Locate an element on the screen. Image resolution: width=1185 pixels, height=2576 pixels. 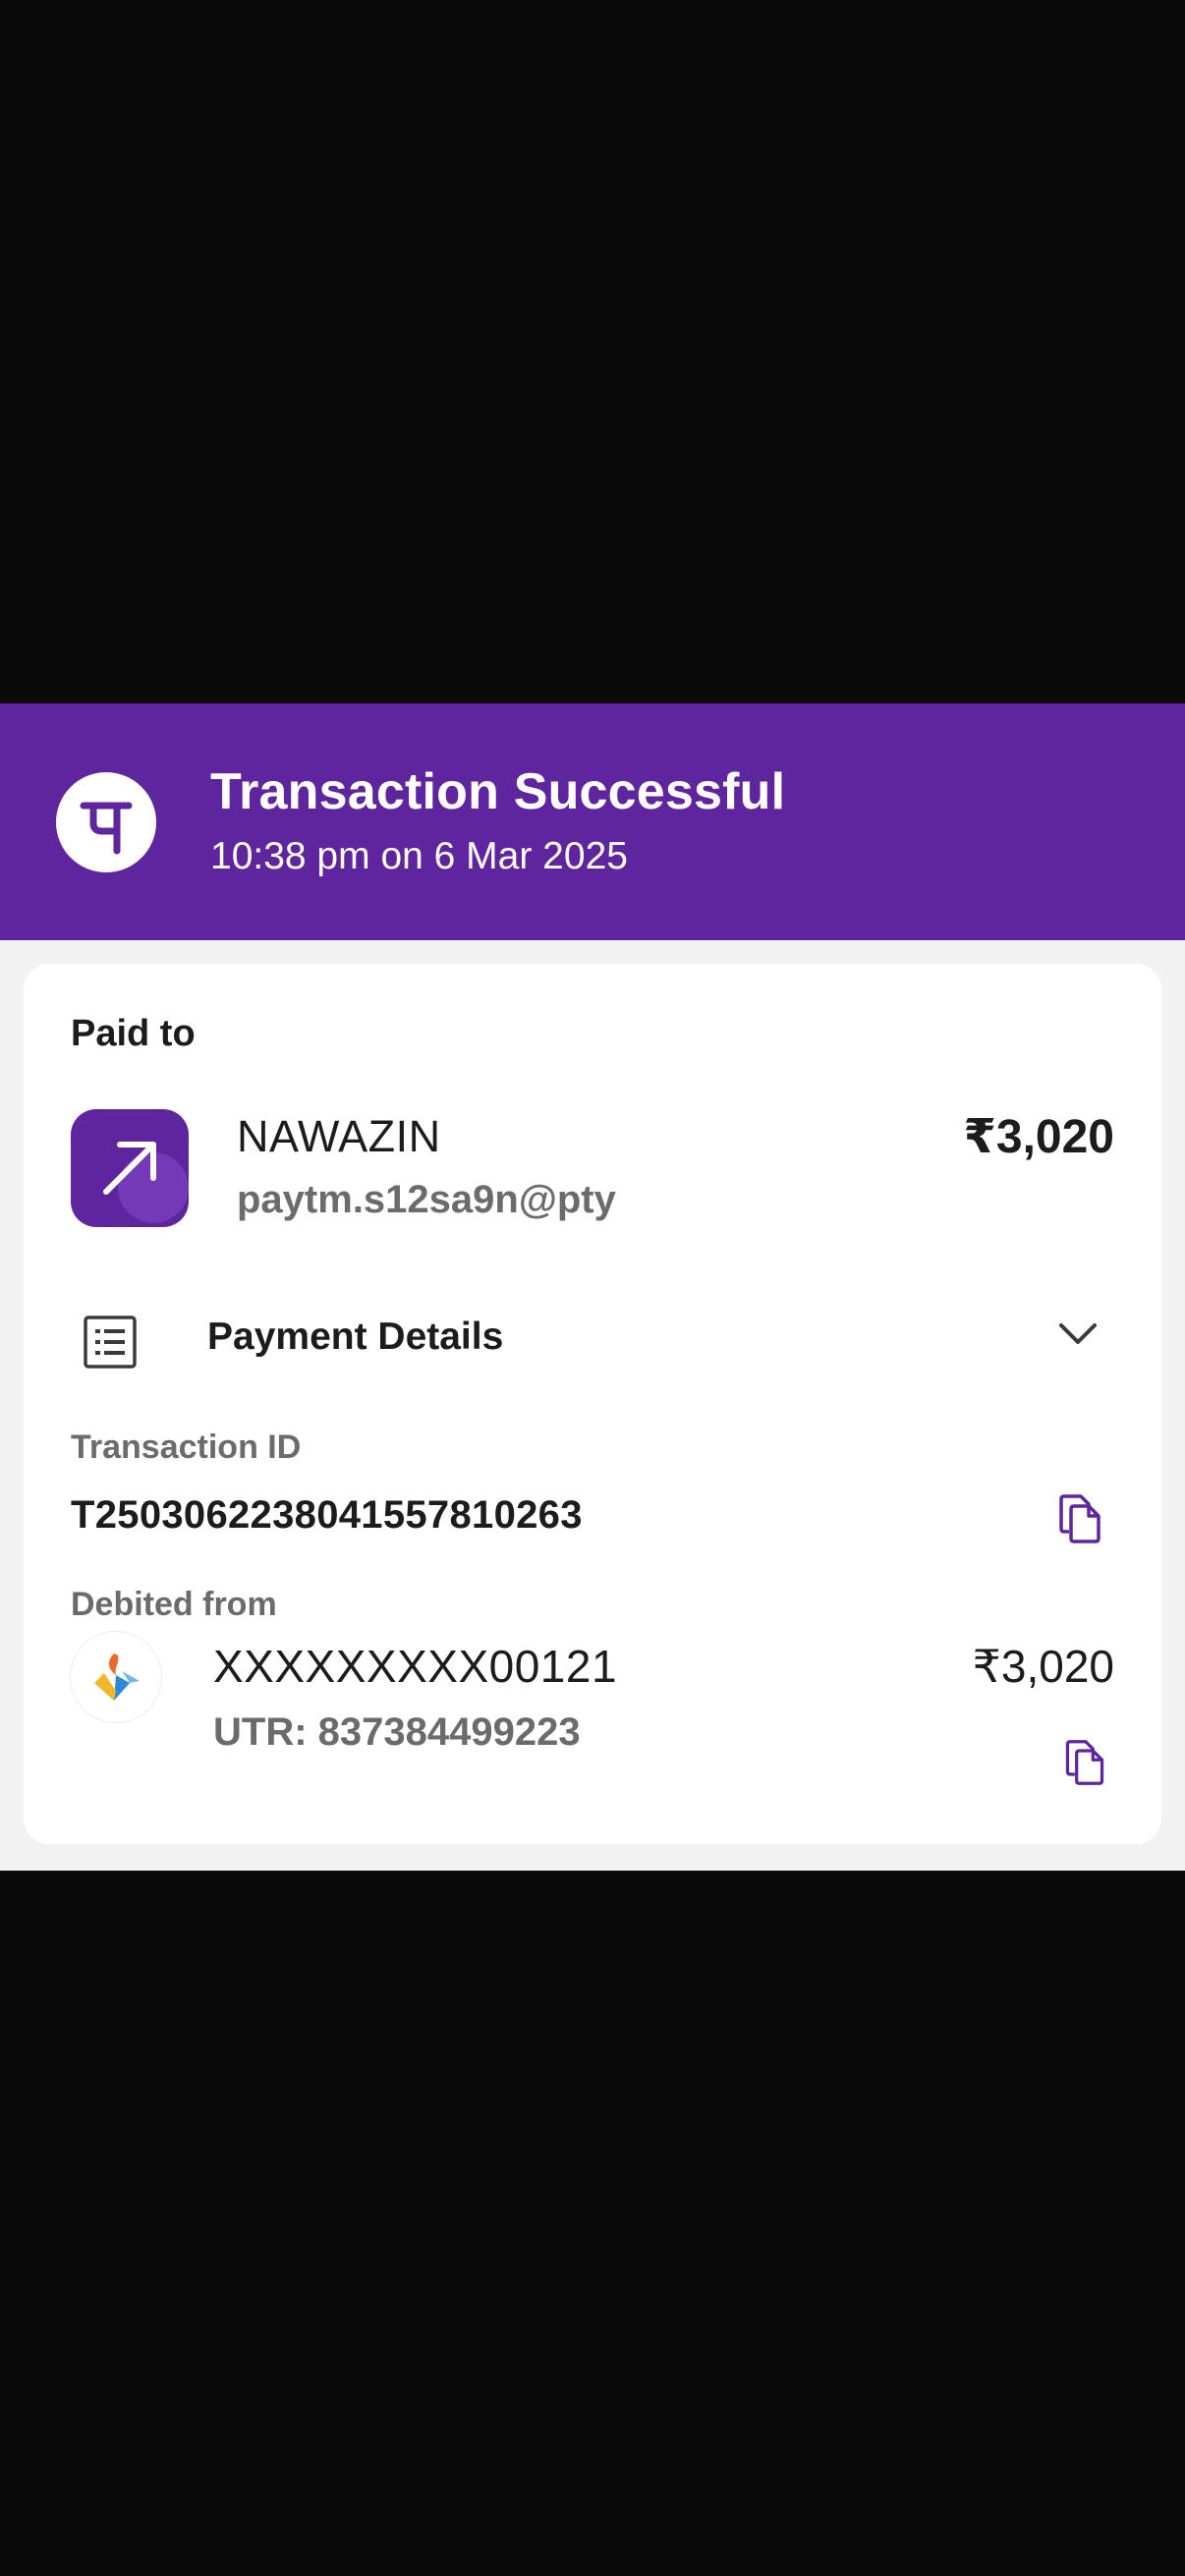
payee-name: NAWAZIN is located at coordinates (339, 1136).